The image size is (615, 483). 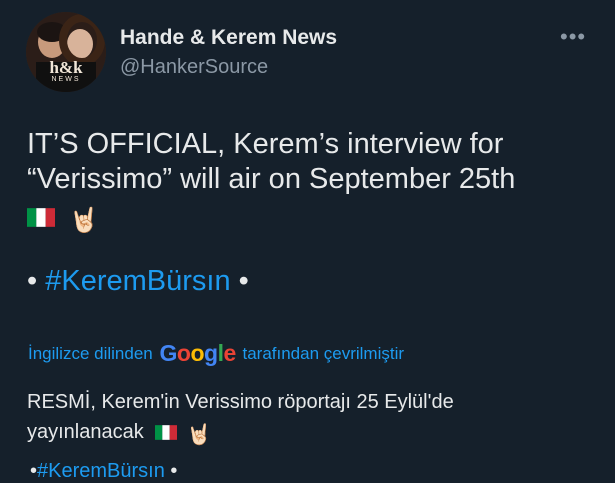 I want to click on hashtag-link: #KeremBürsın, so click(x=137, y=281).